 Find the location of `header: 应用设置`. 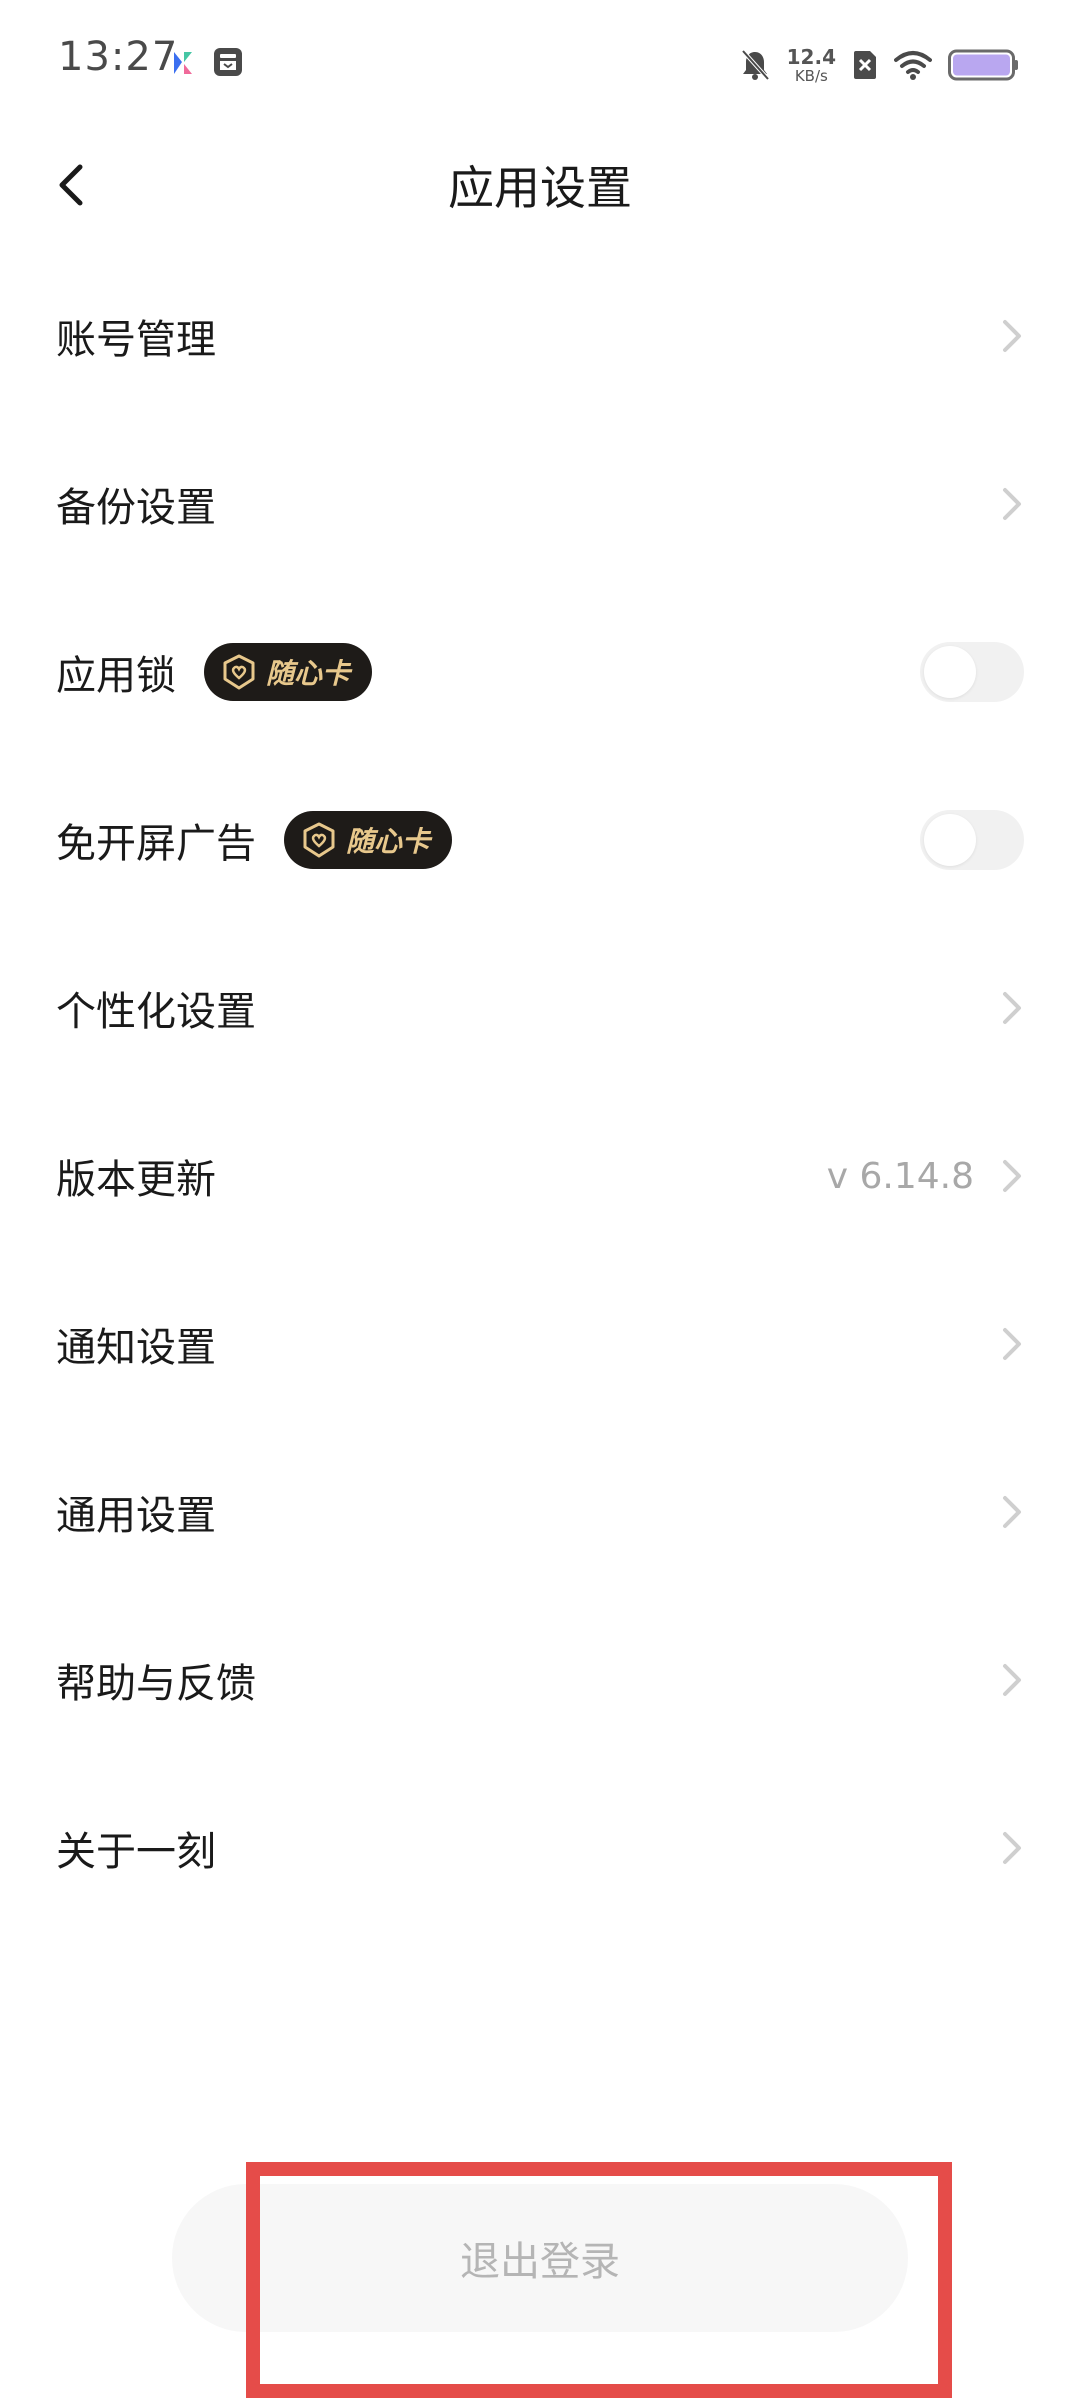

header: 应用设置 is located at coordinates (540, 185).